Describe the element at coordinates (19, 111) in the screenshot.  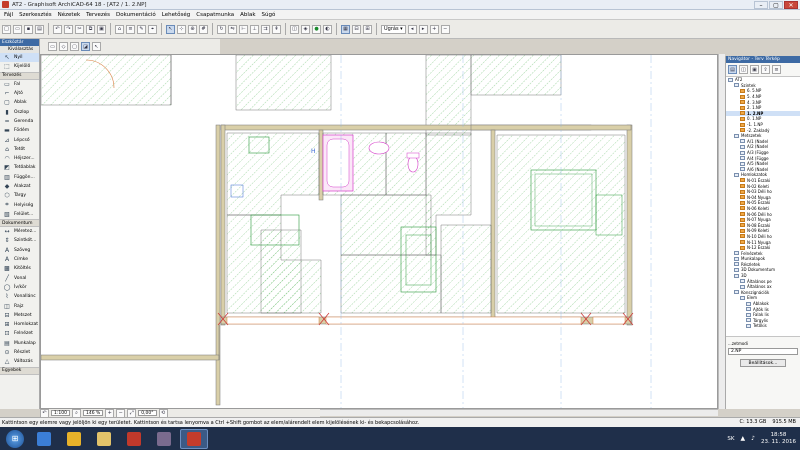
I see `design-tool: ▮ Oszlop` at that location.